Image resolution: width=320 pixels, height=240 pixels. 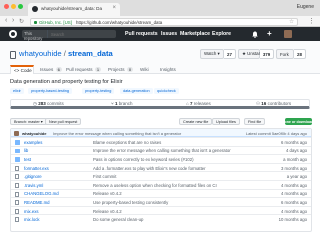 I want to click on clone-download-button: Clone or download ▾, so click(x=298, y=121).